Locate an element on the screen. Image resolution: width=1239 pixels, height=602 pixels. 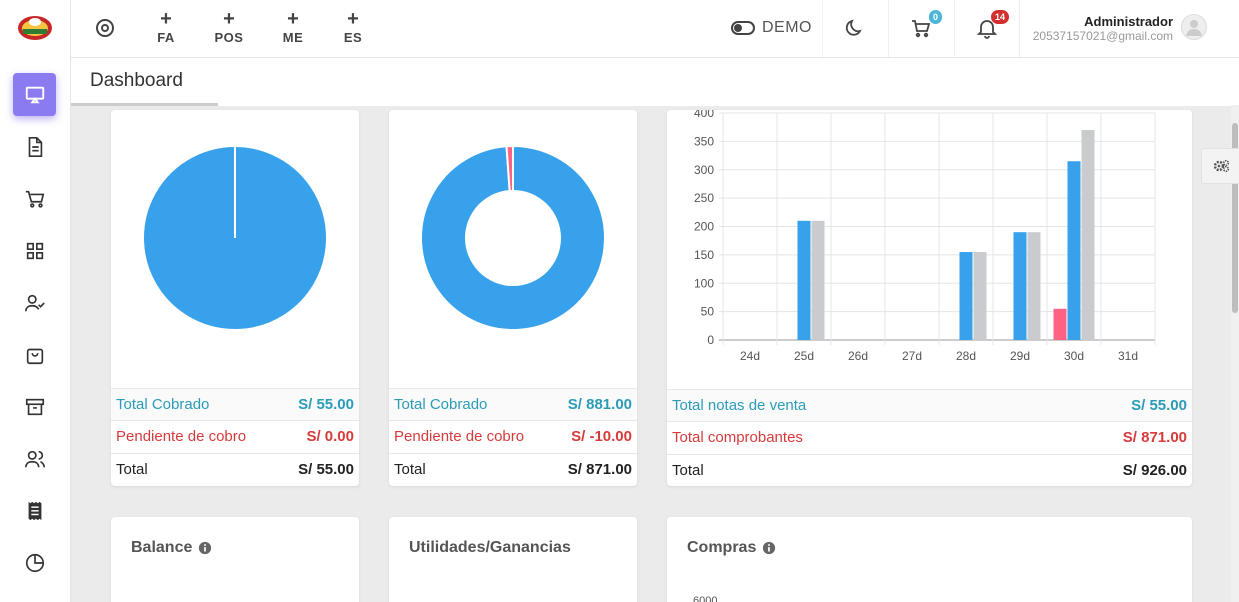
row-label: Pendiente de cobro is located at coordinates (459, 436).